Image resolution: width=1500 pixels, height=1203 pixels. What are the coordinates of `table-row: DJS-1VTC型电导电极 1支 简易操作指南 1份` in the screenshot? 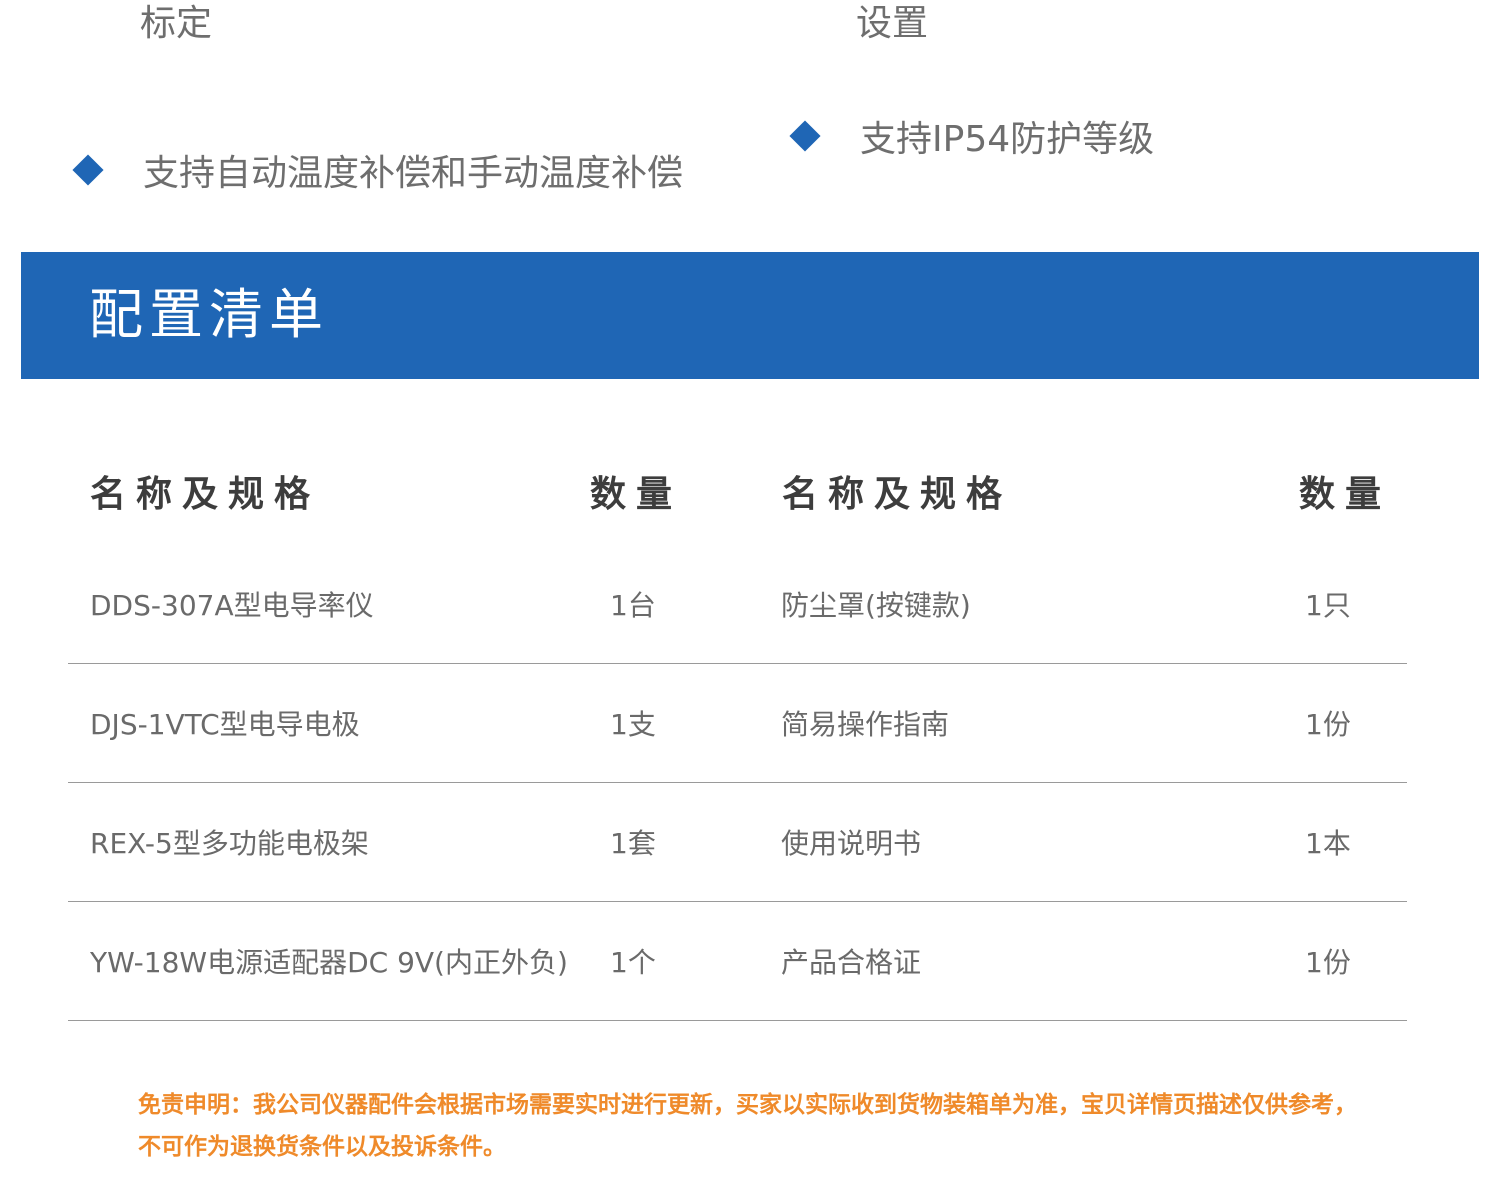 It's located at (737, 723).